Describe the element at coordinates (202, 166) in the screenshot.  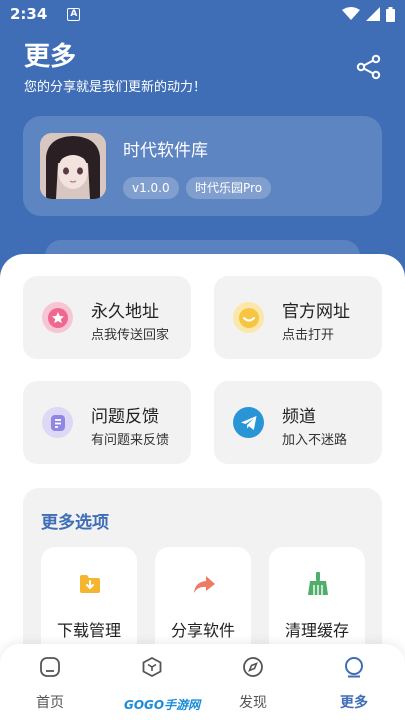
I see `app-profile-card: 时代软件库 v1.0.0 时代乐园Pro` at that location.